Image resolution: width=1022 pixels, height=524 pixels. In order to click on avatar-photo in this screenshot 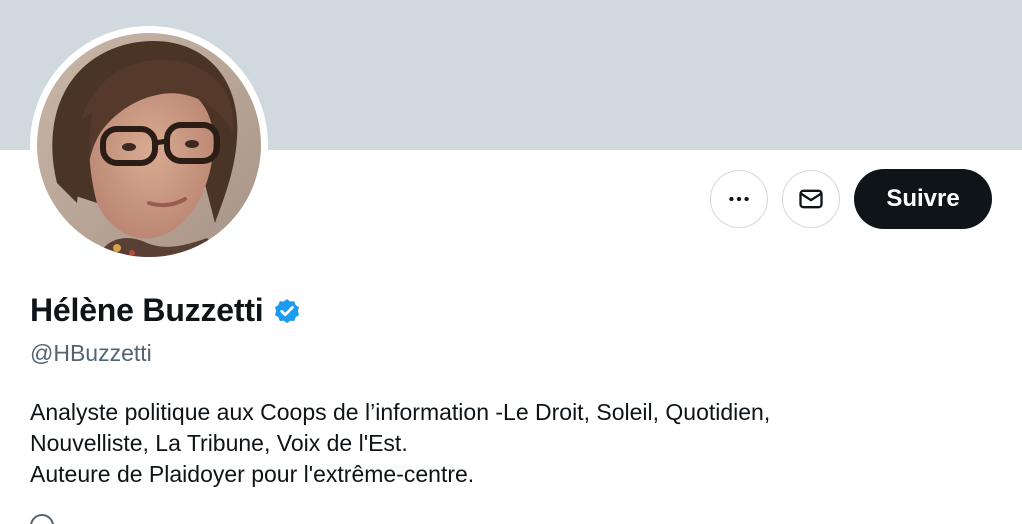, I will do `click(149, 145)`.